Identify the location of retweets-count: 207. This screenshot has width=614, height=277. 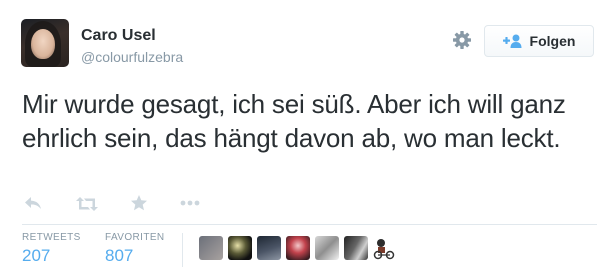
(51, 256).